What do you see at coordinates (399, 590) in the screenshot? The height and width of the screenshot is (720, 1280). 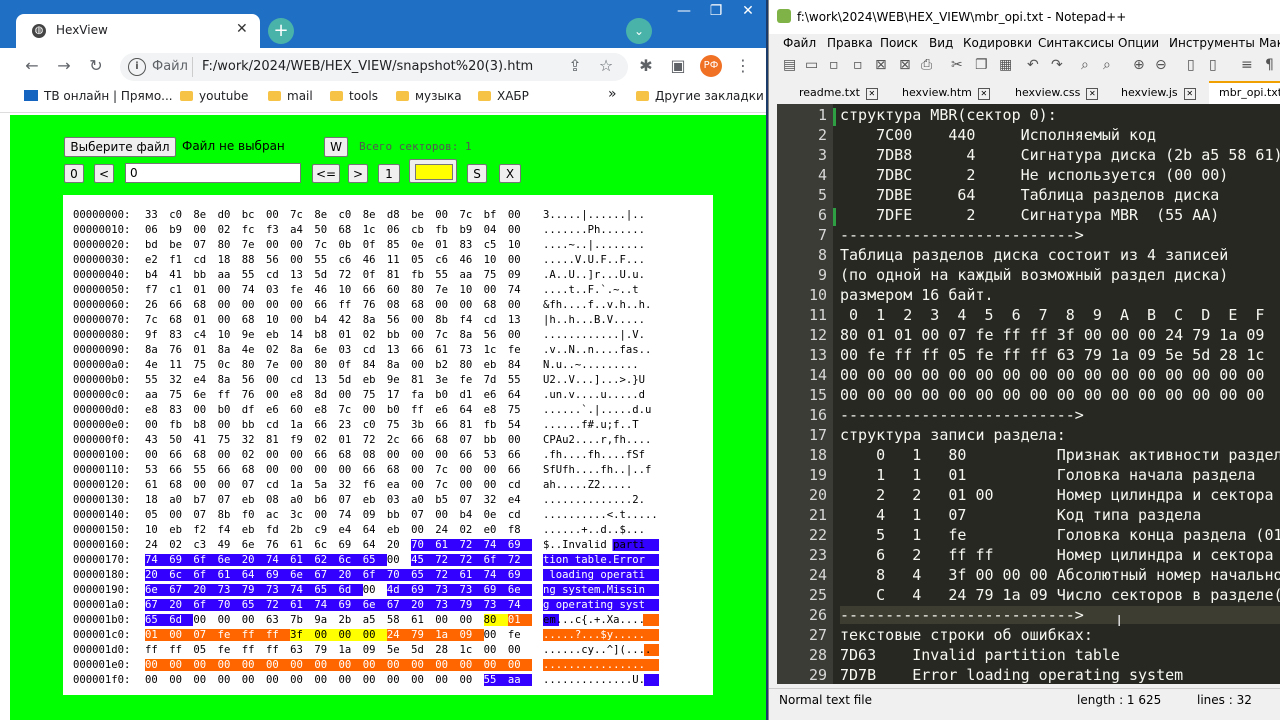 I see `hex-byte: 4d` at bounding box center [399, 590].